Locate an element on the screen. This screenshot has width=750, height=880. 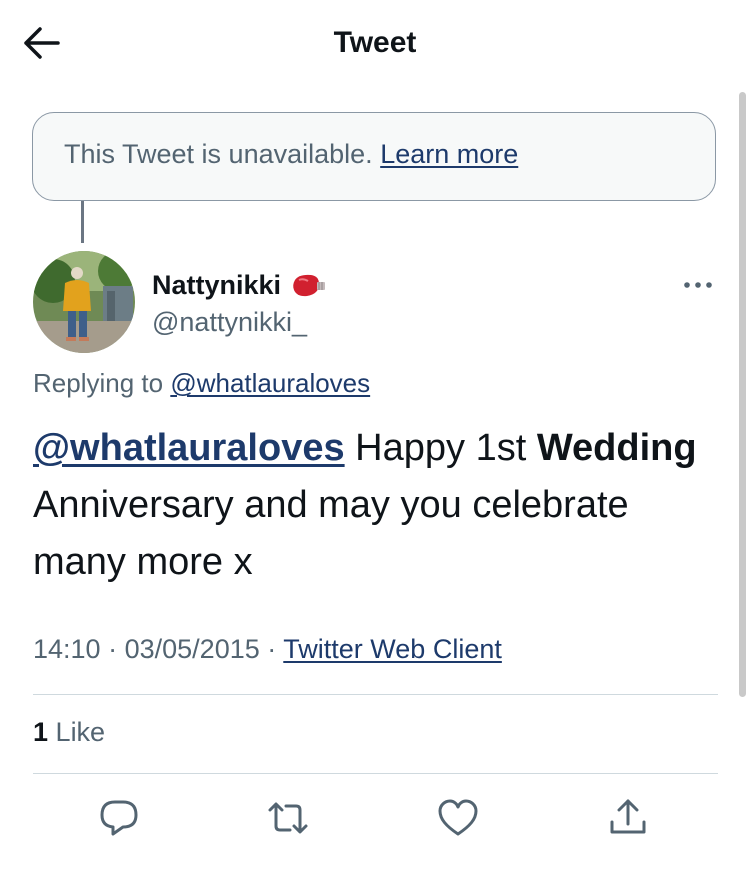
mention-link: @whatlauraloves is located at coordinates (189, 448).